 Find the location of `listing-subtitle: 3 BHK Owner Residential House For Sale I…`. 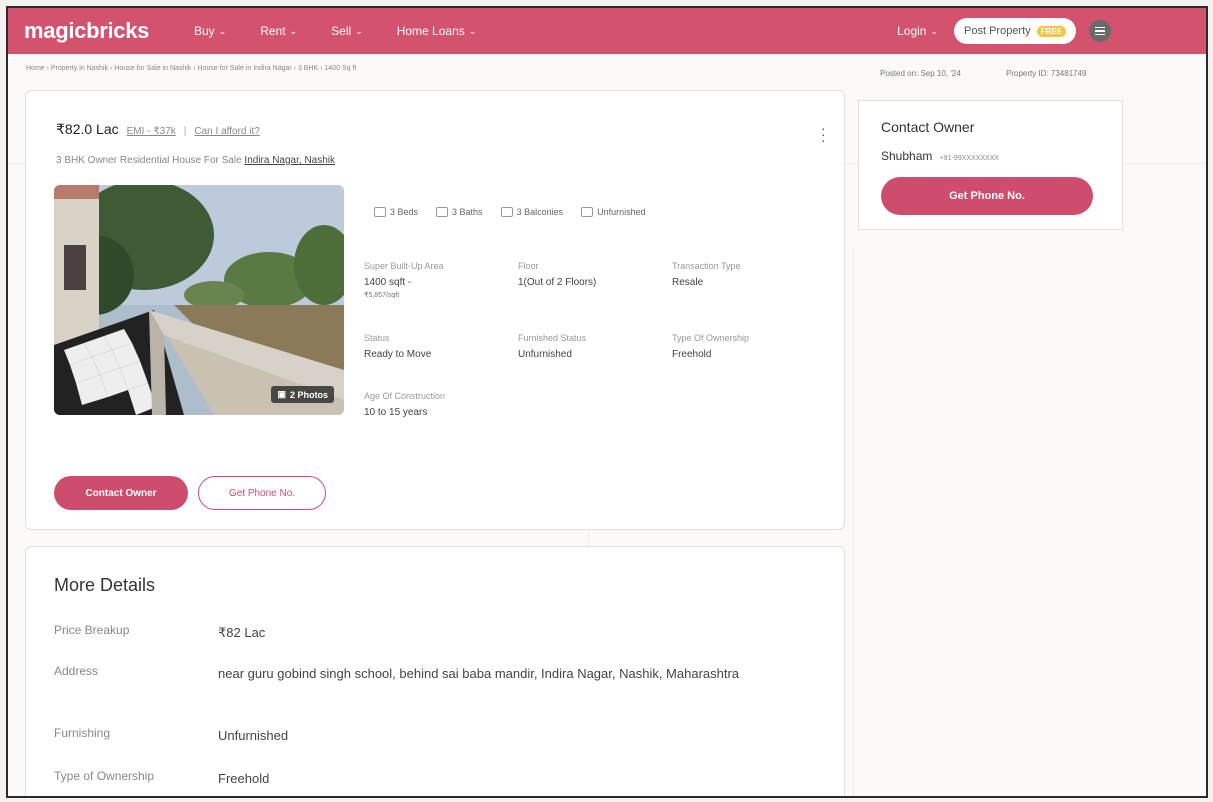

listing-subtitle: 3 BHK Owner Residential House For Sale I… is located at coordinates (195, 160).